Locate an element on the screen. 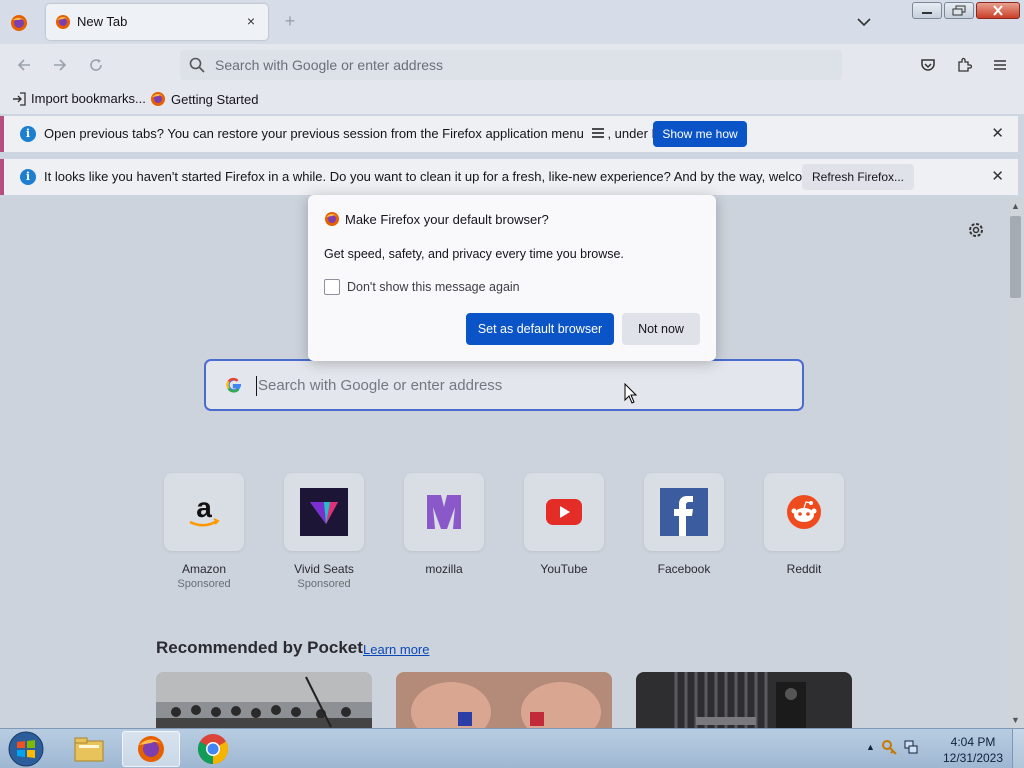 This screenshot has width=1024, height=768. shortcut-vivid-seats: Vivid Seats Sponsored is located at coordinates (324, 531).